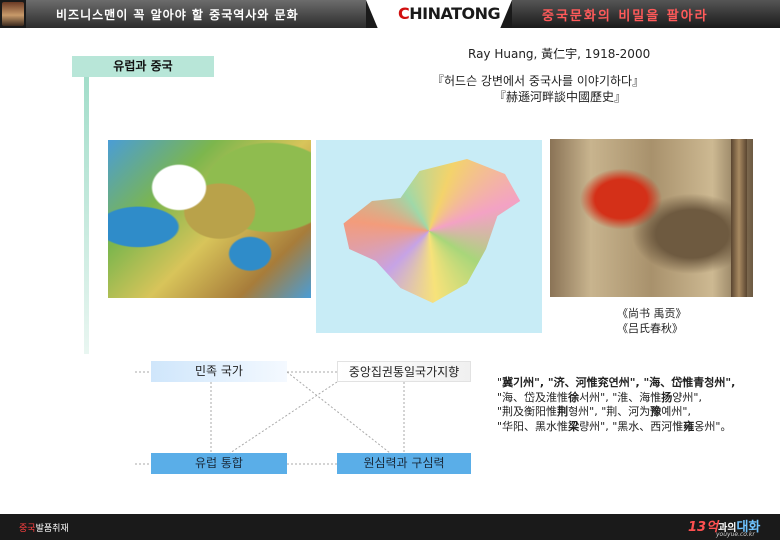  What do you see at coordinates (614, 426) in the screenshot?
I see `provinces-line-4: "华阳、黑水惟梁량州", "黑水、西河惟雍옹州"。` at bounding box center [614, 426].